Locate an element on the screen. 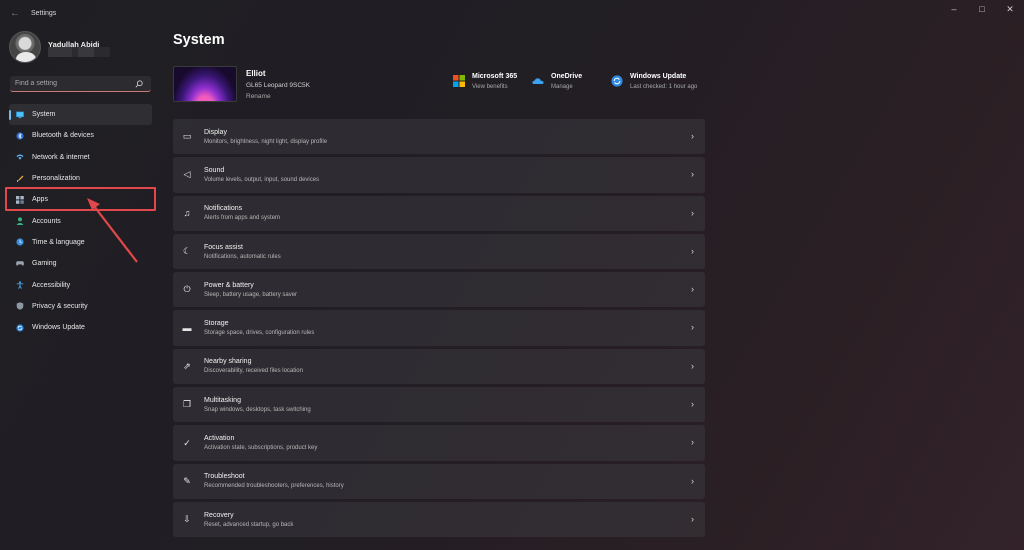  sidebar-item-accessibility: Accessibility is located at coordinates (80, 284).